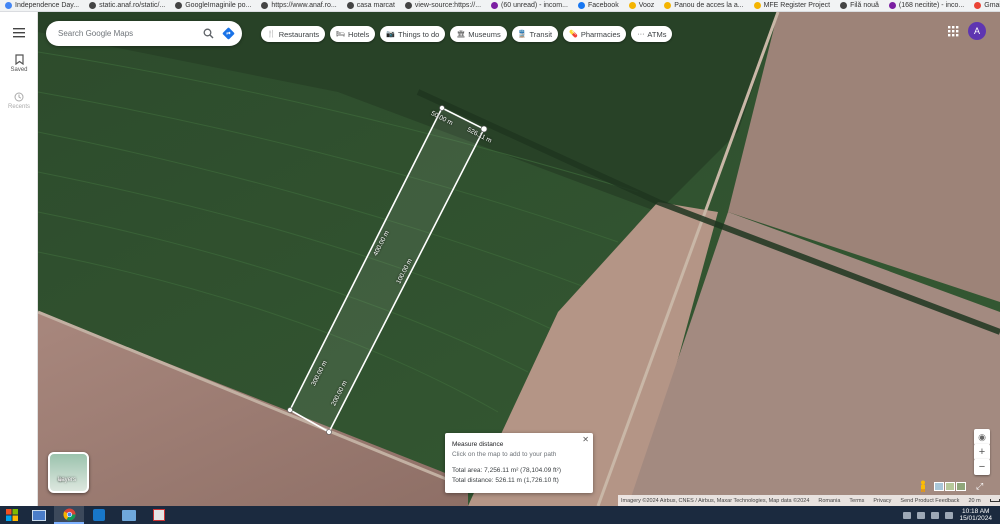 The width and height of the screenshot is (1000, 524). Describe the element at coordinates (159, 515) in the screenshot. I see `taskbar-app-doc` at that location.